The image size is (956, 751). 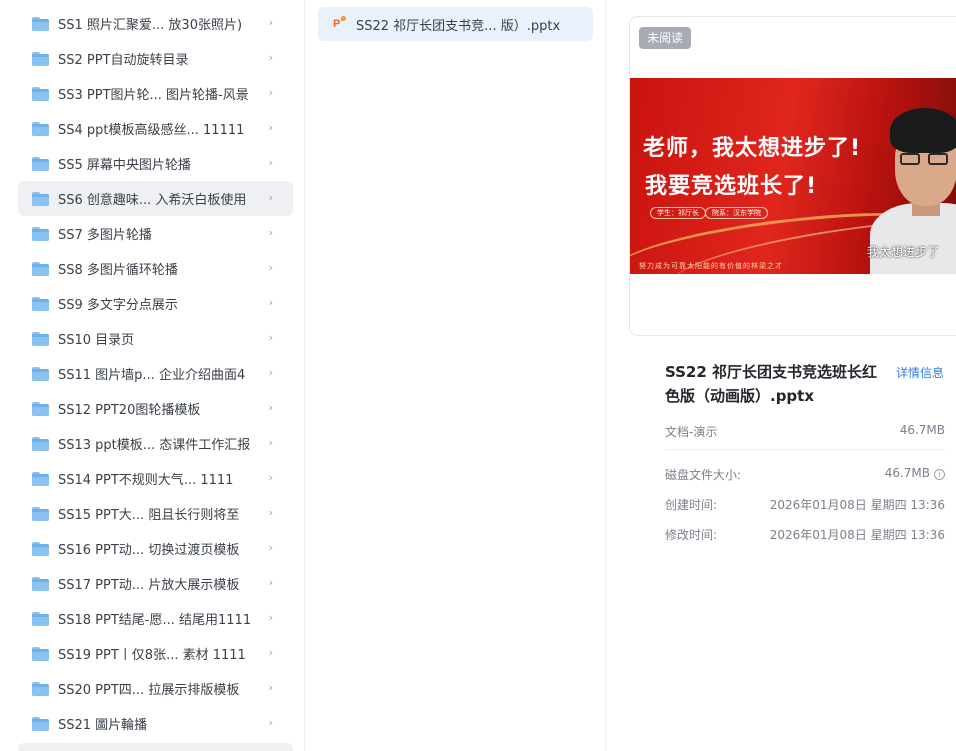 What do you see at coordinates (155, 747) in the screenshot?
I see `folder-item-partial` at bounding box center [155, 747].